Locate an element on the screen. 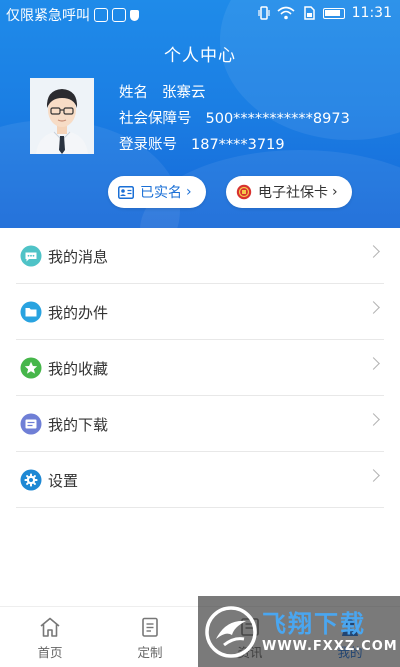  vibrate-icon is located at coordinates (264, 13).